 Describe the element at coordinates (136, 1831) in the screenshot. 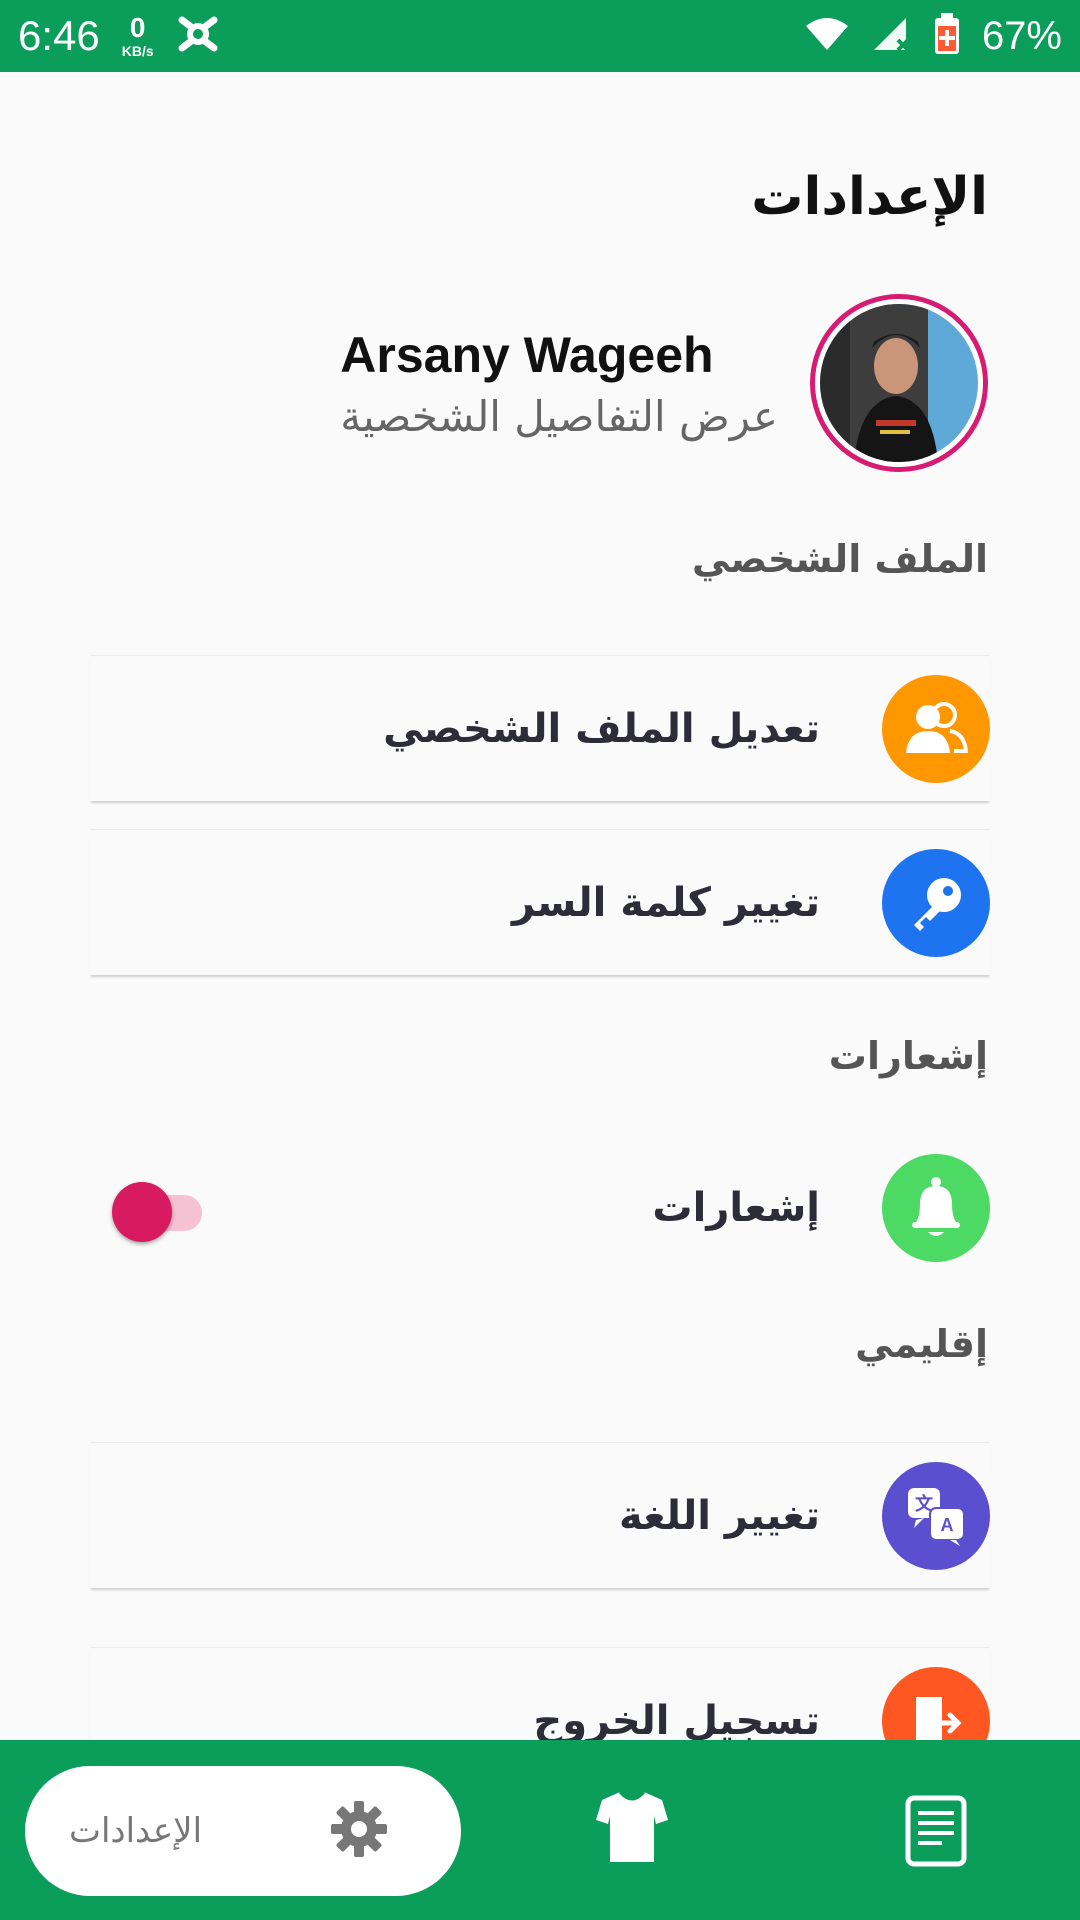

I see `nav-settings-label: الإعدادات` at that location.